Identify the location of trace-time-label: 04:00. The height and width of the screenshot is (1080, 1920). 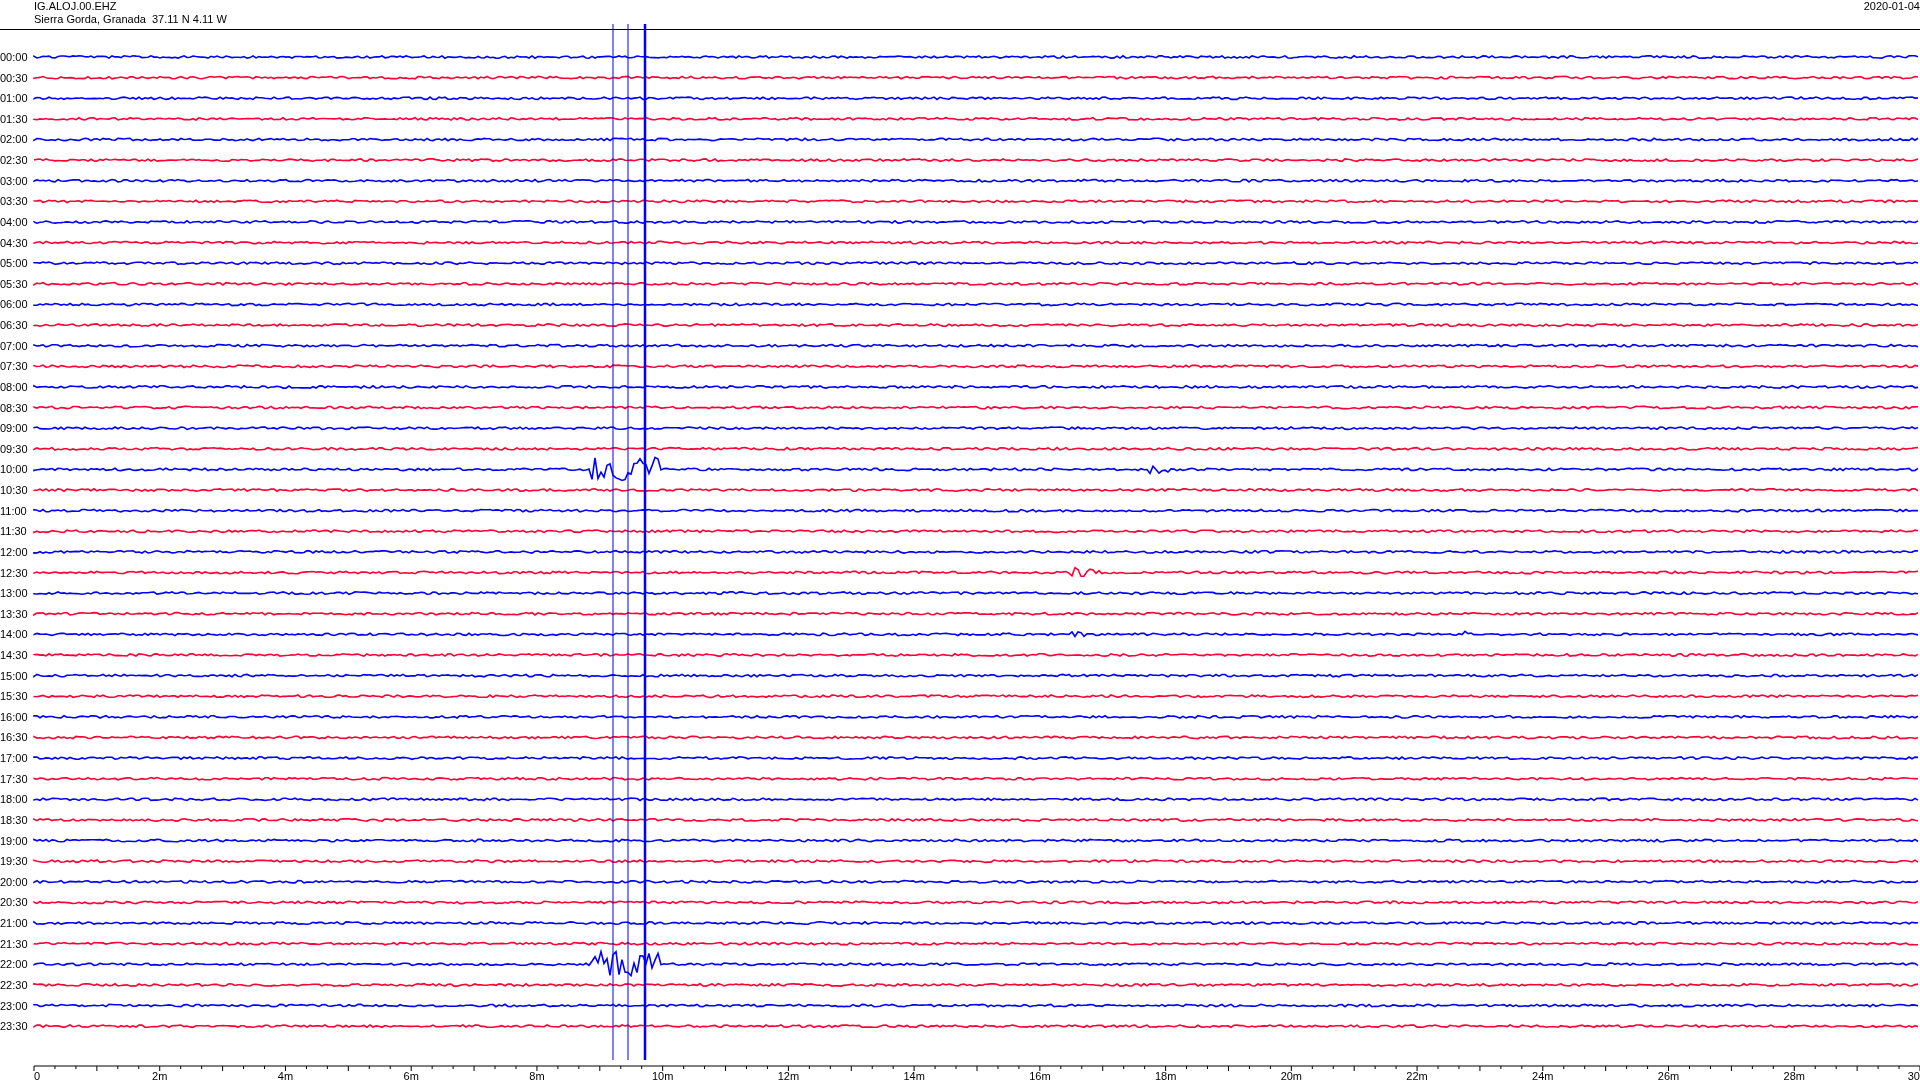
(14, 221).